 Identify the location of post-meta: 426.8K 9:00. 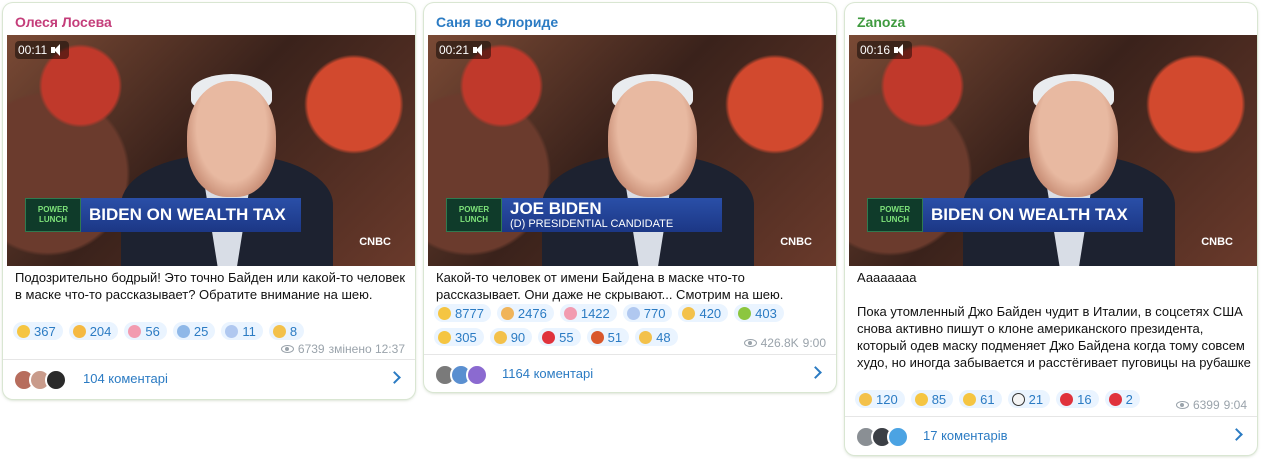
(784, 343).